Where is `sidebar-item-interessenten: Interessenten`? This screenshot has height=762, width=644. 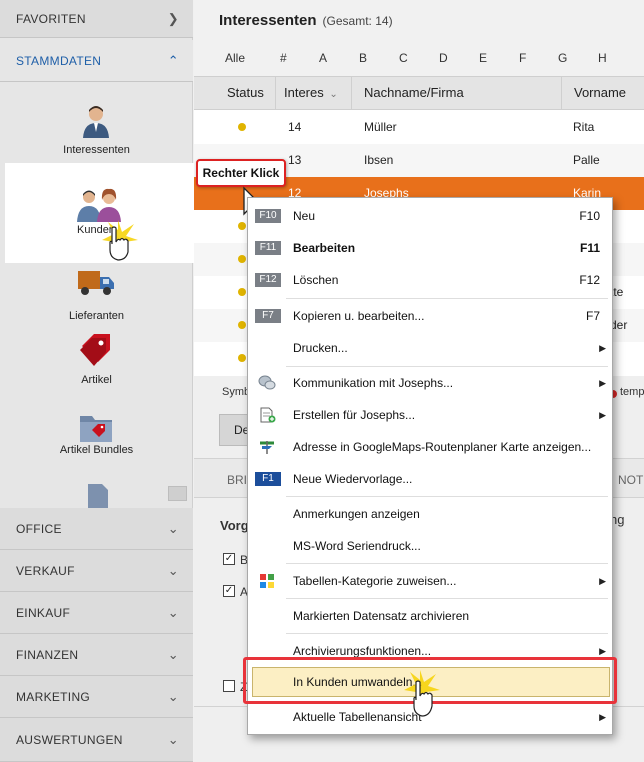
sidebar-item-interessenten: Interessenten is located at coordinates (96, 130).